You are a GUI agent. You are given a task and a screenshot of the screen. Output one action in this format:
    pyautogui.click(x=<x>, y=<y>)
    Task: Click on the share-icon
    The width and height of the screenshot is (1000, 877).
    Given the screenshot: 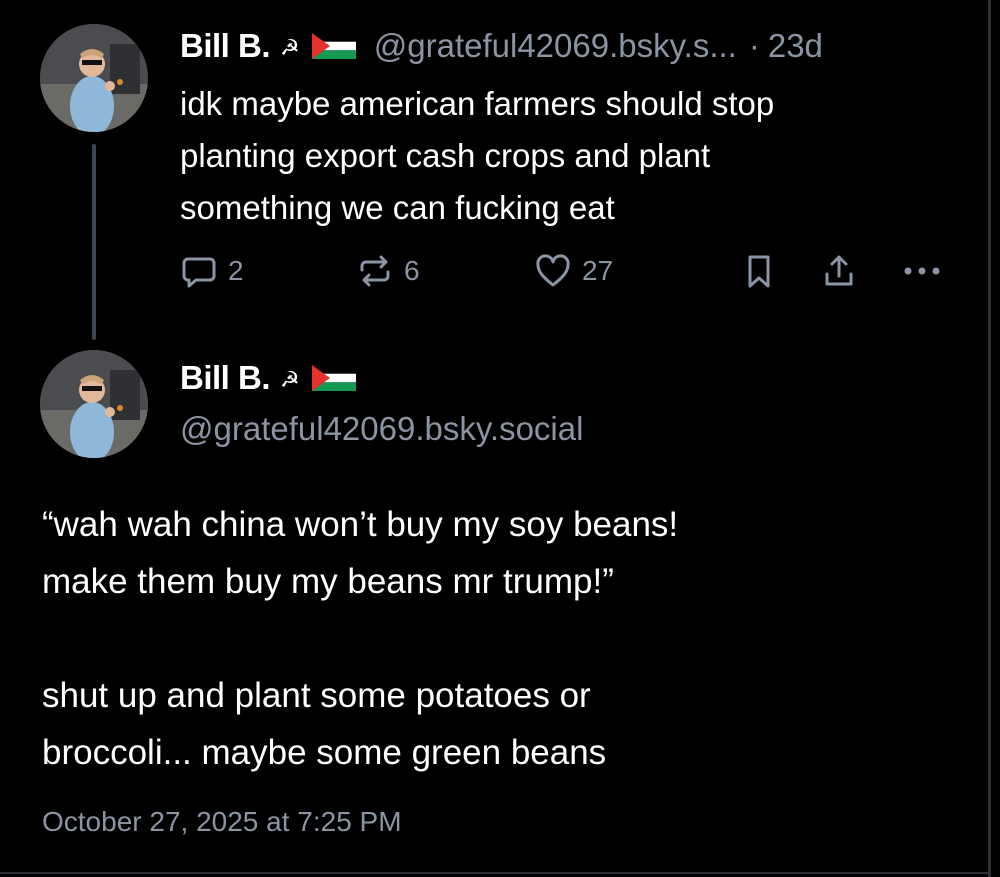 What is the action you would take?
    pyautogui.click(x=839, y=271)
    